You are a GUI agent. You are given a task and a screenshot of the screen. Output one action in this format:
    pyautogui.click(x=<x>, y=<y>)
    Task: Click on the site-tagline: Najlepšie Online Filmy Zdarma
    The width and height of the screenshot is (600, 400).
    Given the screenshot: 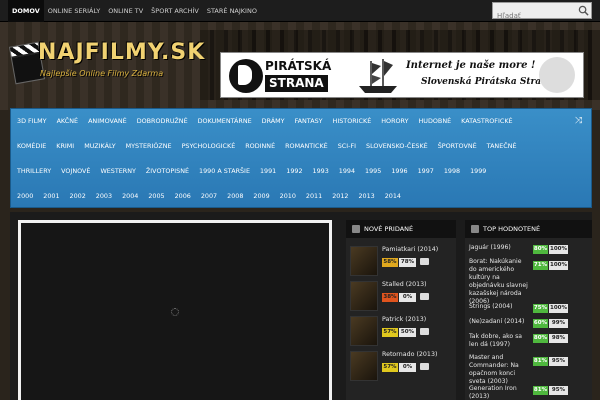 What is the action you would take?
    pyautogui.click(x=102, y=73)
    